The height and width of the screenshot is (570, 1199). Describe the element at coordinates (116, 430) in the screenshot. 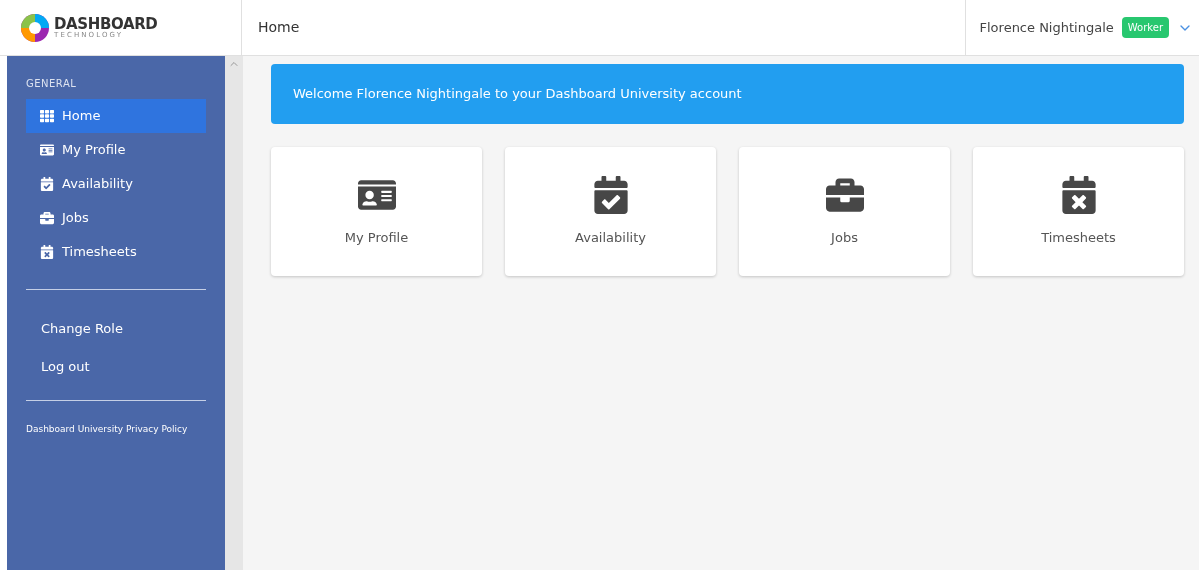

I see `privacy-policy-link: Dashboard University Privacy Policy` at that location.